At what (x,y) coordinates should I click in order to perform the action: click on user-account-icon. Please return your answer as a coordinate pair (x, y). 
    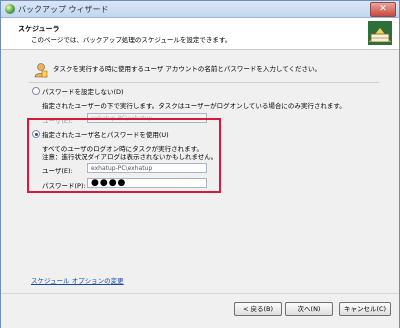
    Looking at the image, I should click on (41, 70).